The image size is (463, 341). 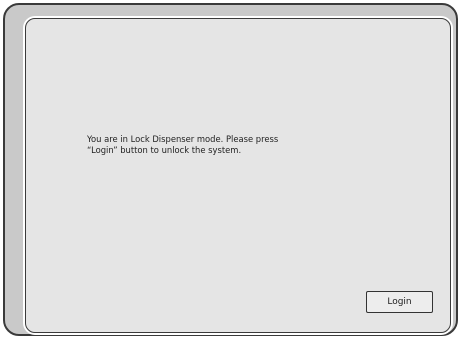 I want to click on lock-message-line-2: “Login” button to unlock the system., so click(x=164, y=150).